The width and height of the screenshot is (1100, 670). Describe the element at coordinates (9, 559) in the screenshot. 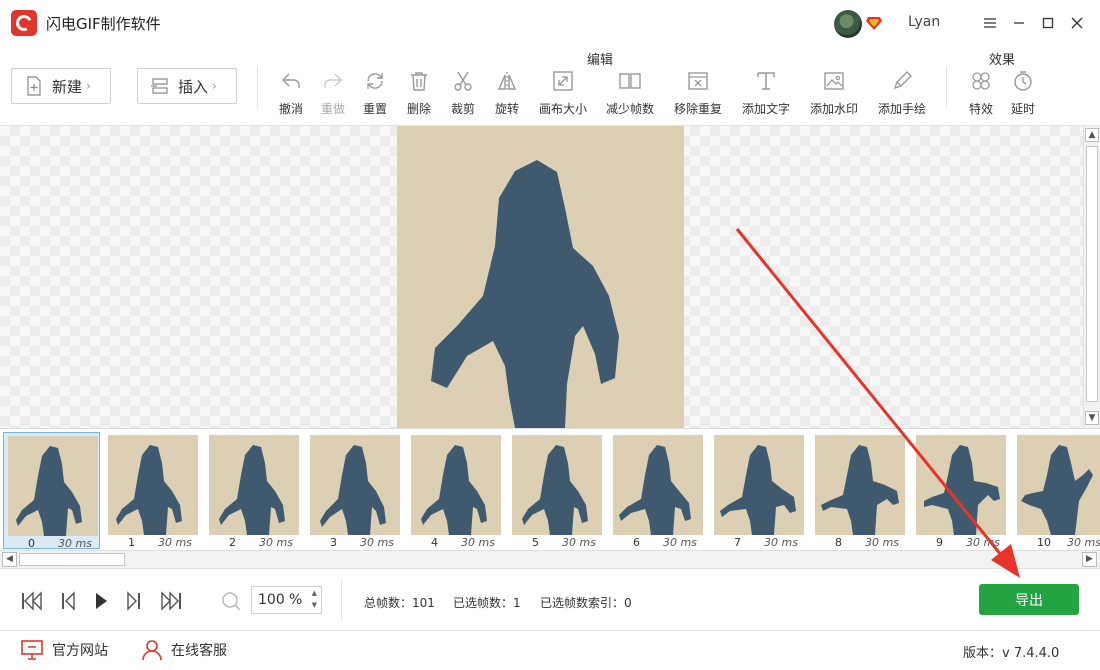

I see `scroll-left-icon: ◀` at that location.